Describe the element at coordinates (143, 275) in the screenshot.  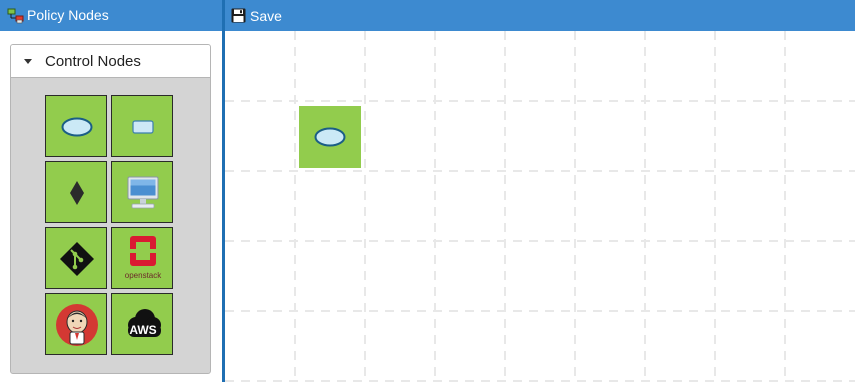
I see `openstack-logo-text: openstack` at that location.